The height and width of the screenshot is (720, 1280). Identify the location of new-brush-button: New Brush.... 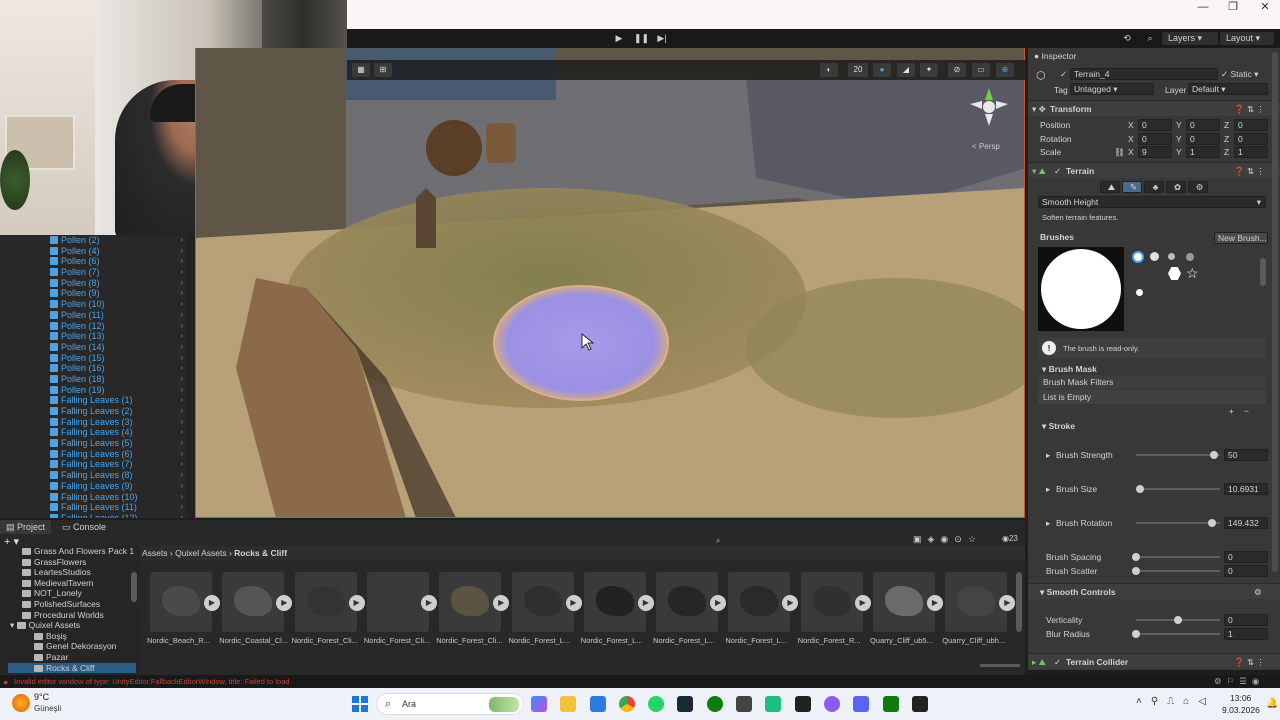
(1241, 238).